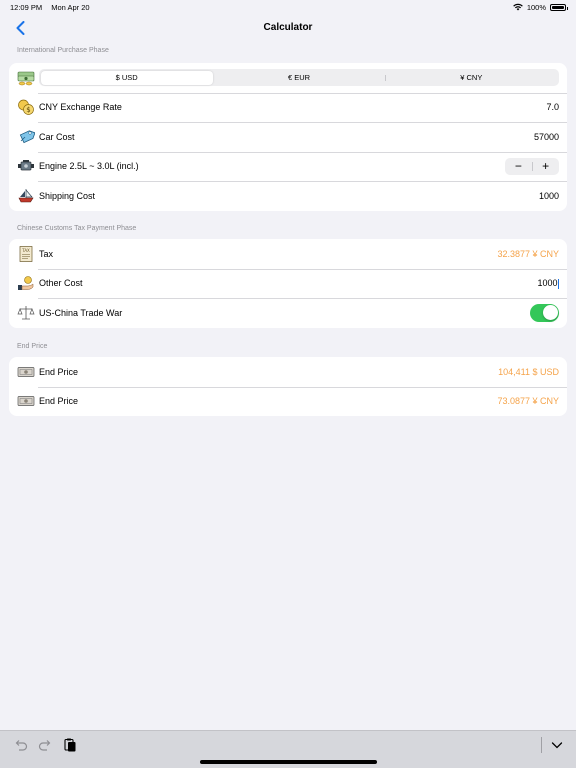 The height and width of the screenshot is (768, 576). I want to click on other-cost-row: Other Cost 1000, so click(288, 283).